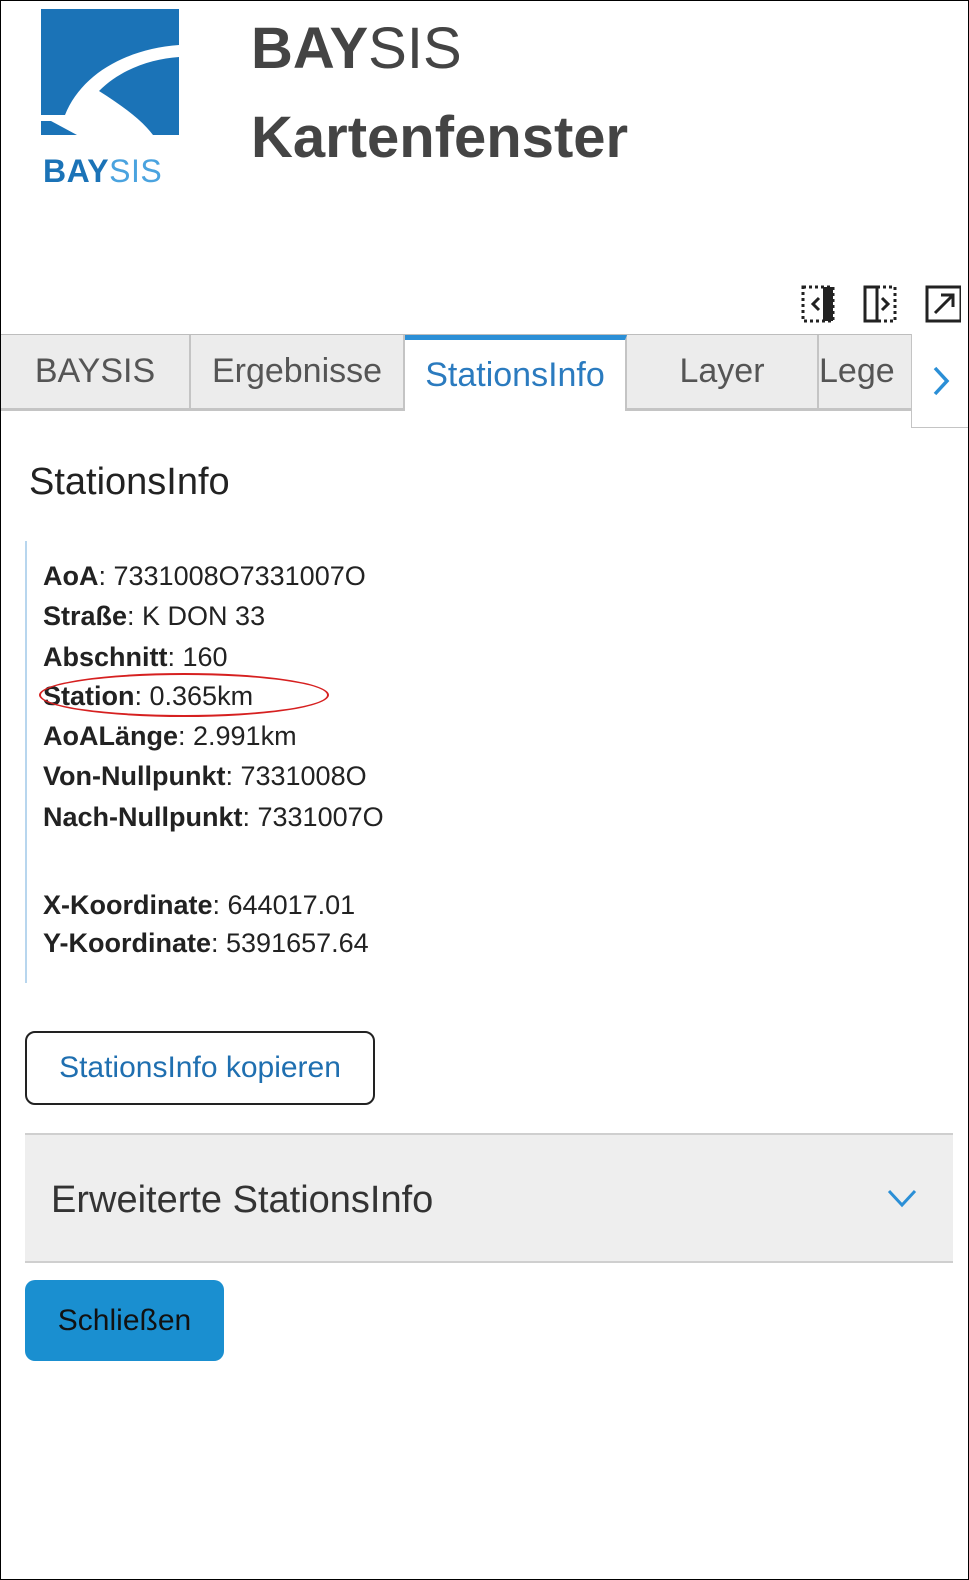 This screenshot has height=1580, width=969. What do you see at coordinates (170, 736) in the screenshot?
I see `info-row-aoalaenge: AoALänge: 2.991km` at bounding box center [170, 736].